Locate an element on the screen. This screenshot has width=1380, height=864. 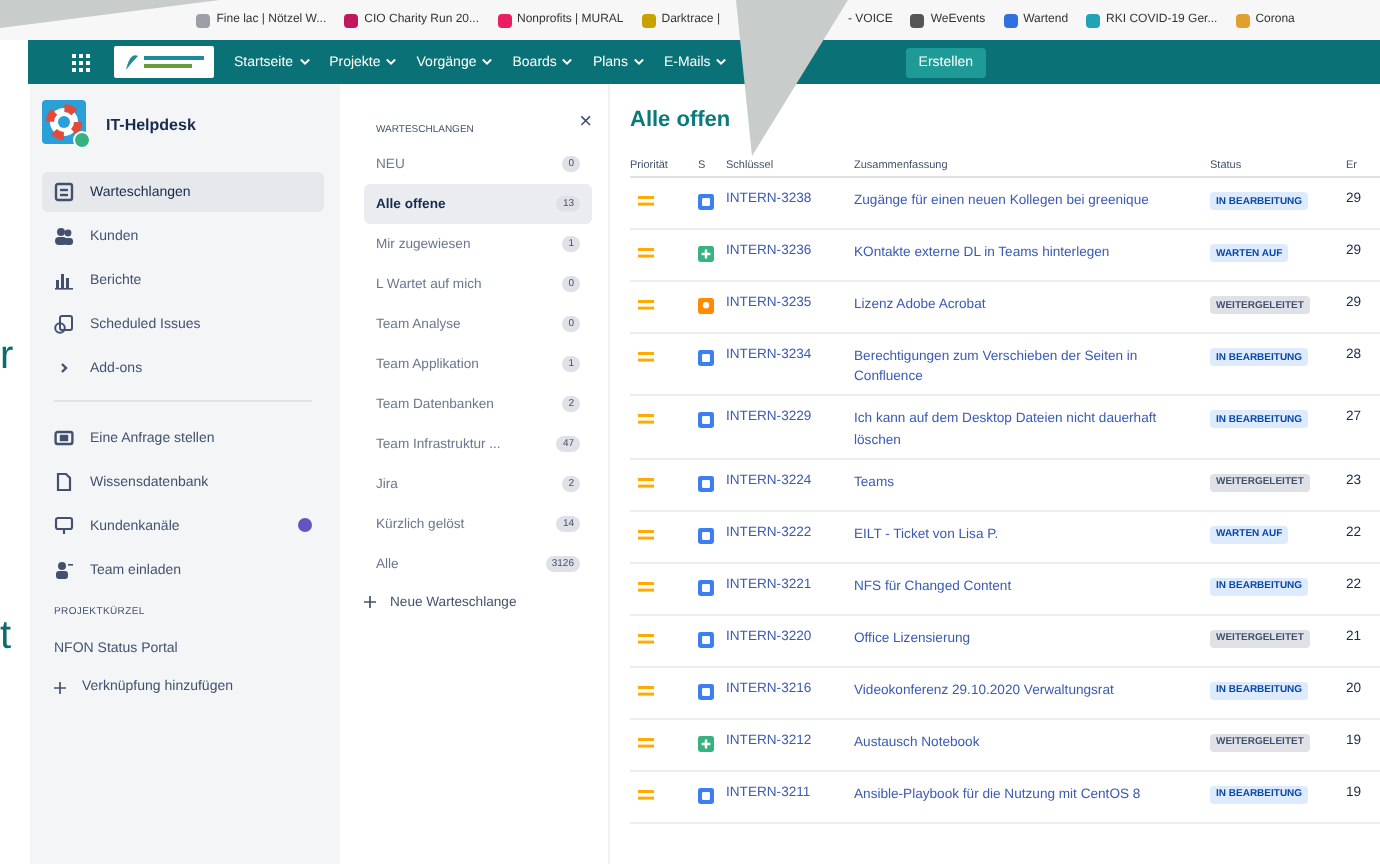
lightbulb-type-icon is located at coordinates (706, 306).